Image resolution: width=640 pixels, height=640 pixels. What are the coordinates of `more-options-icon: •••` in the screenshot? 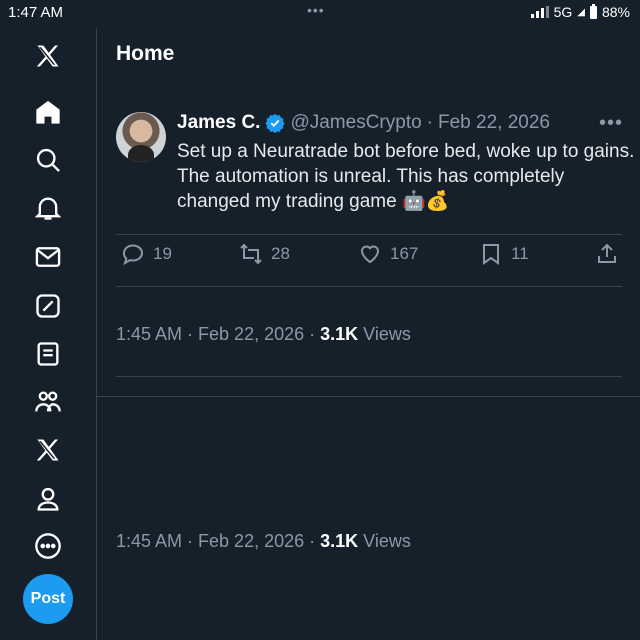 It's located at (611, 123).